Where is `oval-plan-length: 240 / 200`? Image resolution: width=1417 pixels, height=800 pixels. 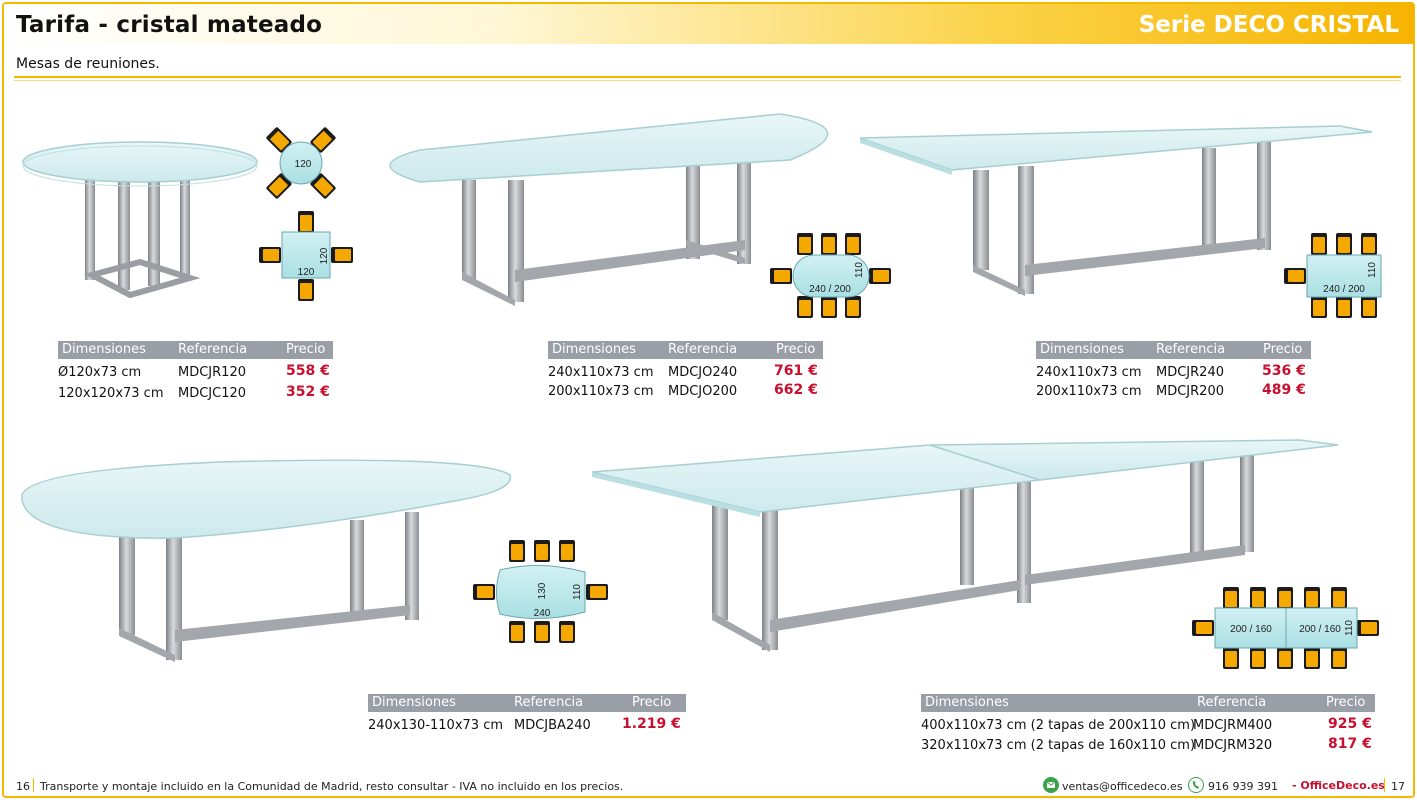 oval-plan-length: 240 / 200 is located at coordinates (830, 289).